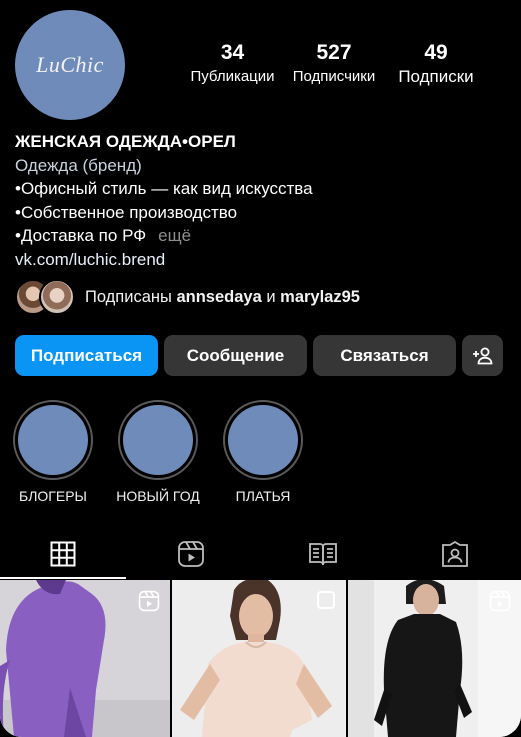 This screenshot has width=521, height=737. I want to click on grid-icon, so click(63, 554).